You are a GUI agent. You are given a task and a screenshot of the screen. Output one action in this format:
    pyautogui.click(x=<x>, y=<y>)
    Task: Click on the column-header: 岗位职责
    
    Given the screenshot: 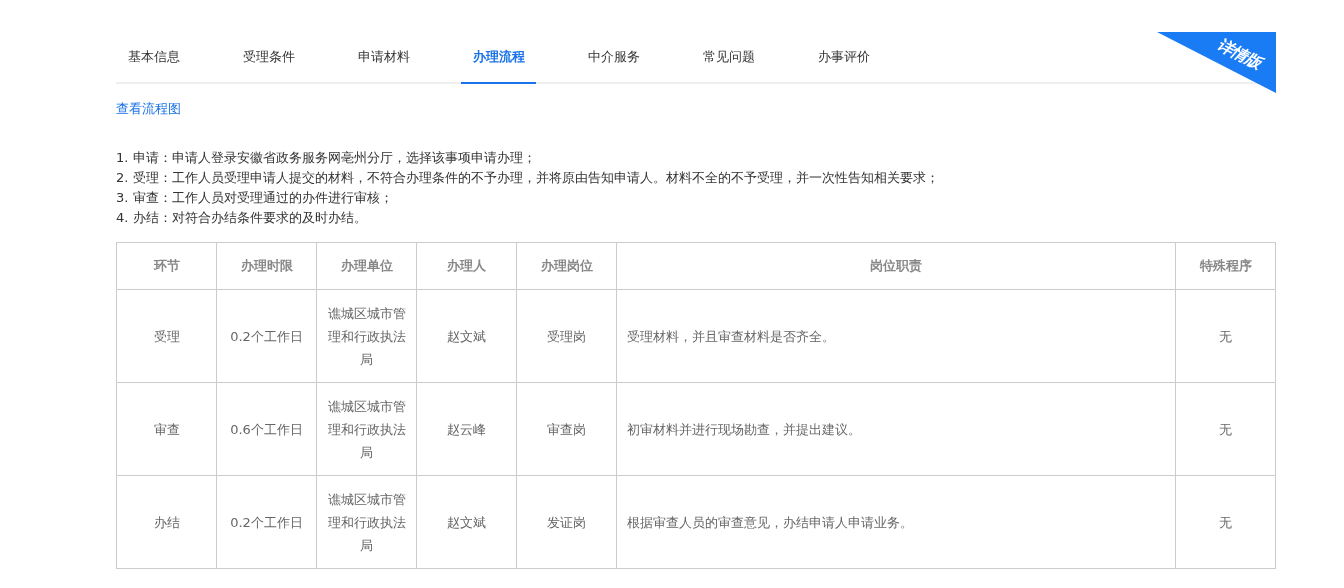 What is the action you would take?
    pyautogui.click(x=896, y=266)
    